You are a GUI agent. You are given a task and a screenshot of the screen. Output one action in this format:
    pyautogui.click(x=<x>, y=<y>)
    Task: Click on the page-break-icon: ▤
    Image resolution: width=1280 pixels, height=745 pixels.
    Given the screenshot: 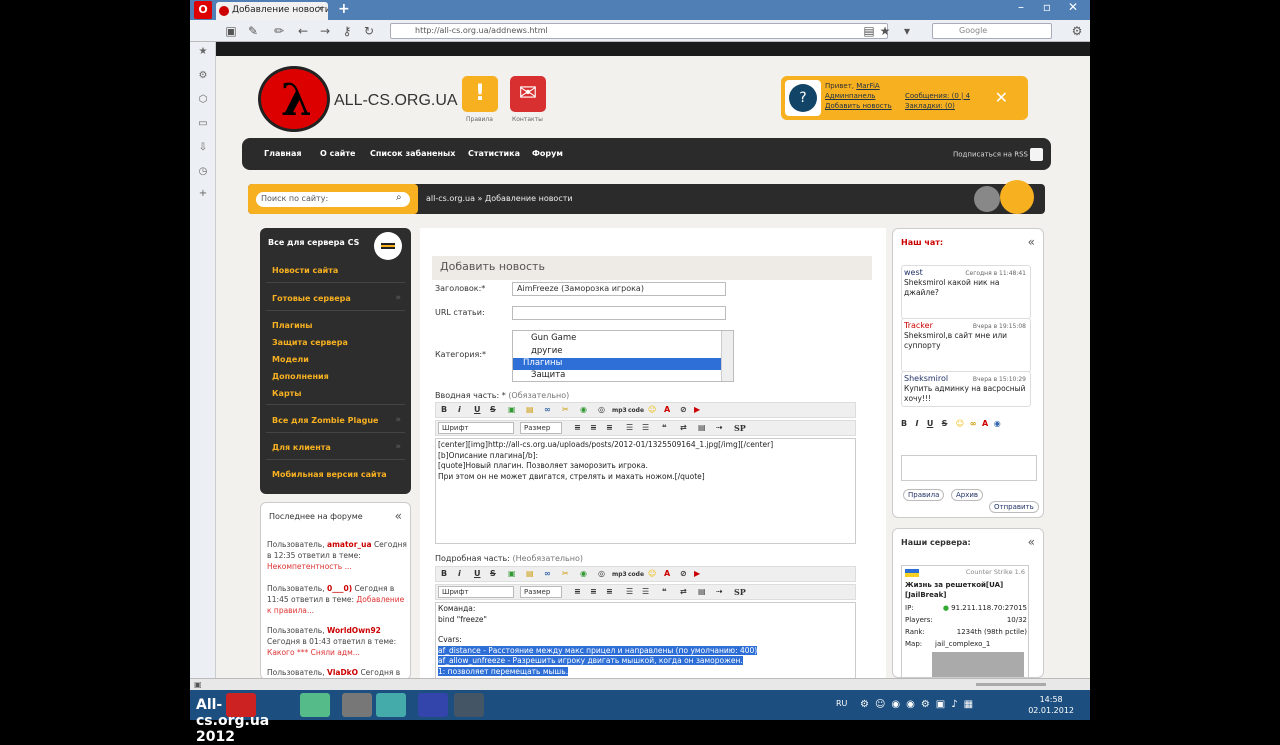 What is the action you would take?
    pyautogui.click(x=702, y=427)
    